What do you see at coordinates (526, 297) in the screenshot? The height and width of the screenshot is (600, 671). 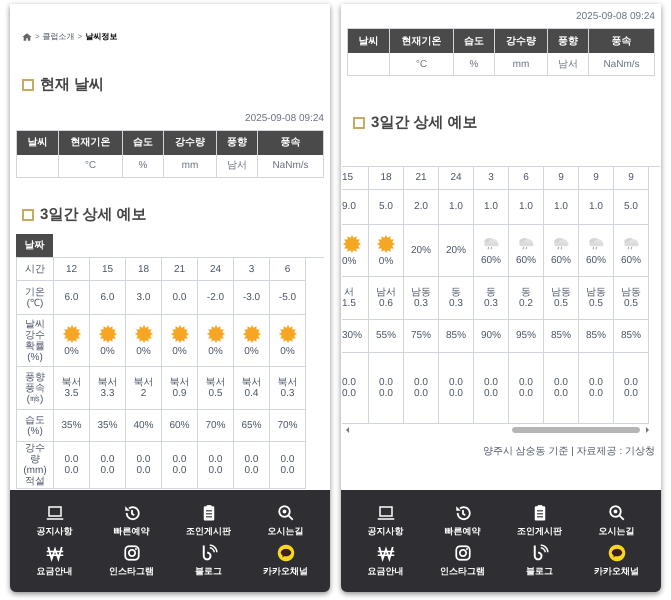 I see `table-cell: 동 0.2` at bounding box center [526, 297].